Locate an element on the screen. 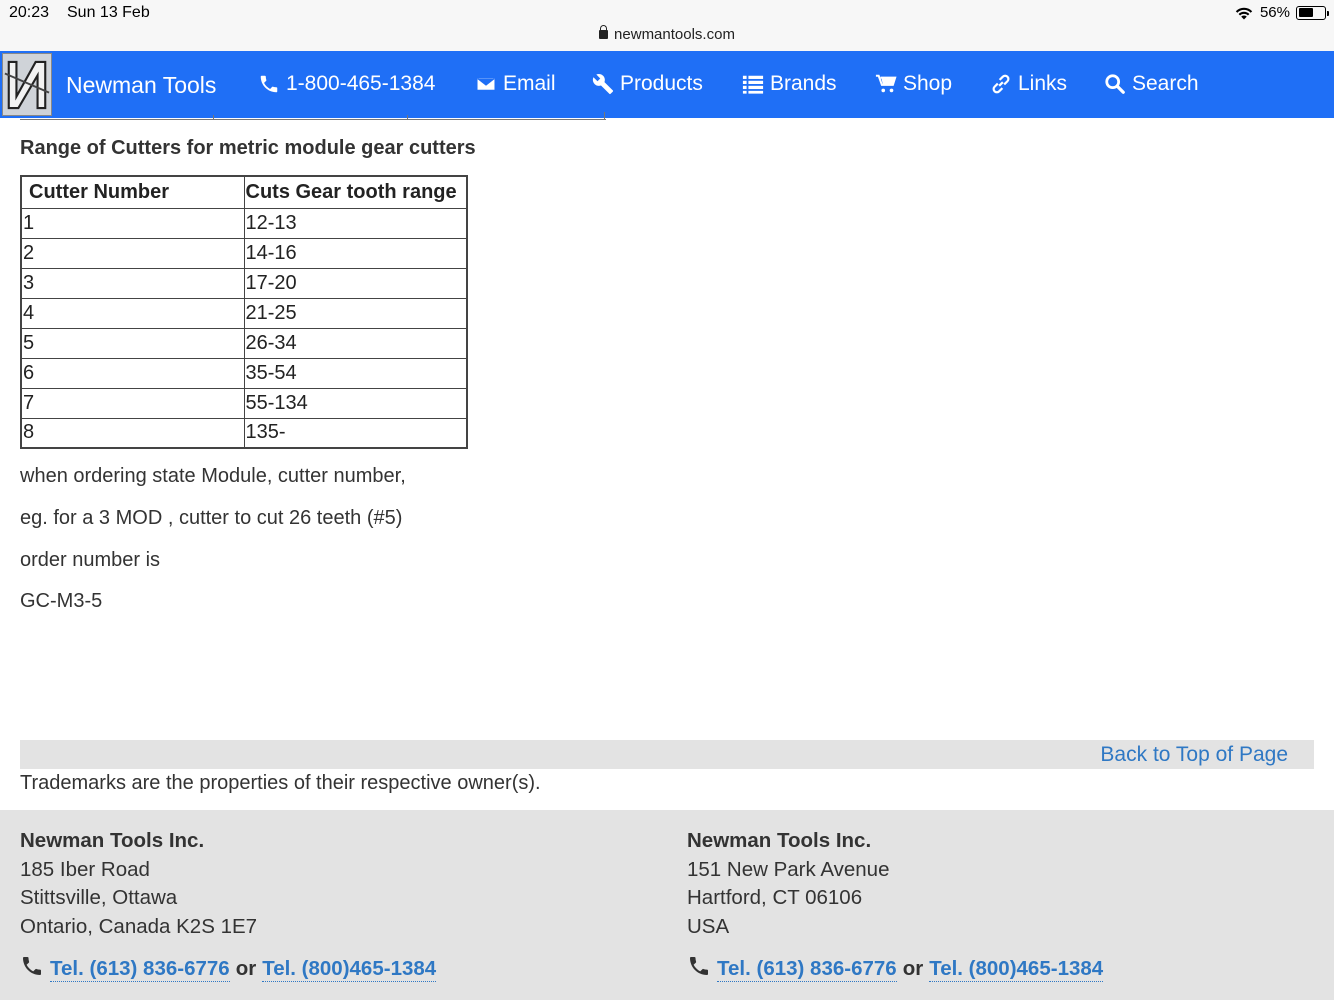 This screenshot has height=1000, width=1334. nav-search: Search is located at coordinates (1151, 84).